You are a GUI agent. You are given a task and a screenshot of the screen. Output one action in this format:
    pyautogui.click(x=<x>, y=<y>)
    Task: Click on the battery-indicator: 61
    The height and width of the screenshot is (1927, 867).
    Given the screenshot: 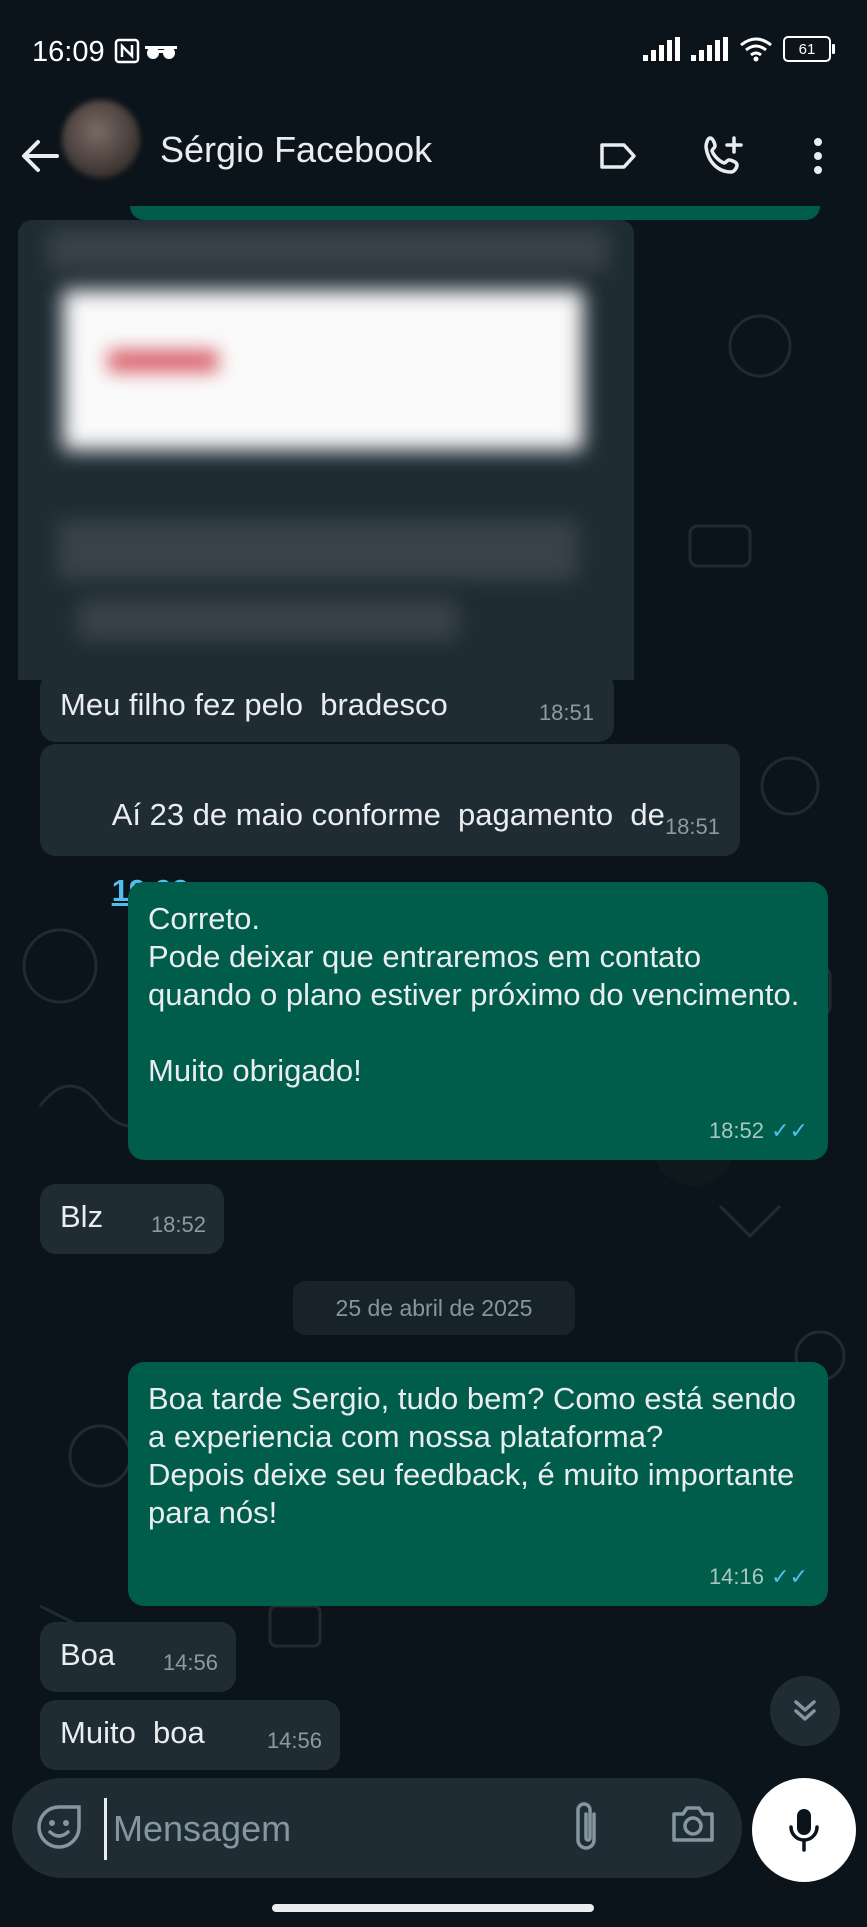 What is the action you would take?
    pyautogui.click(x=809, y=49)
    